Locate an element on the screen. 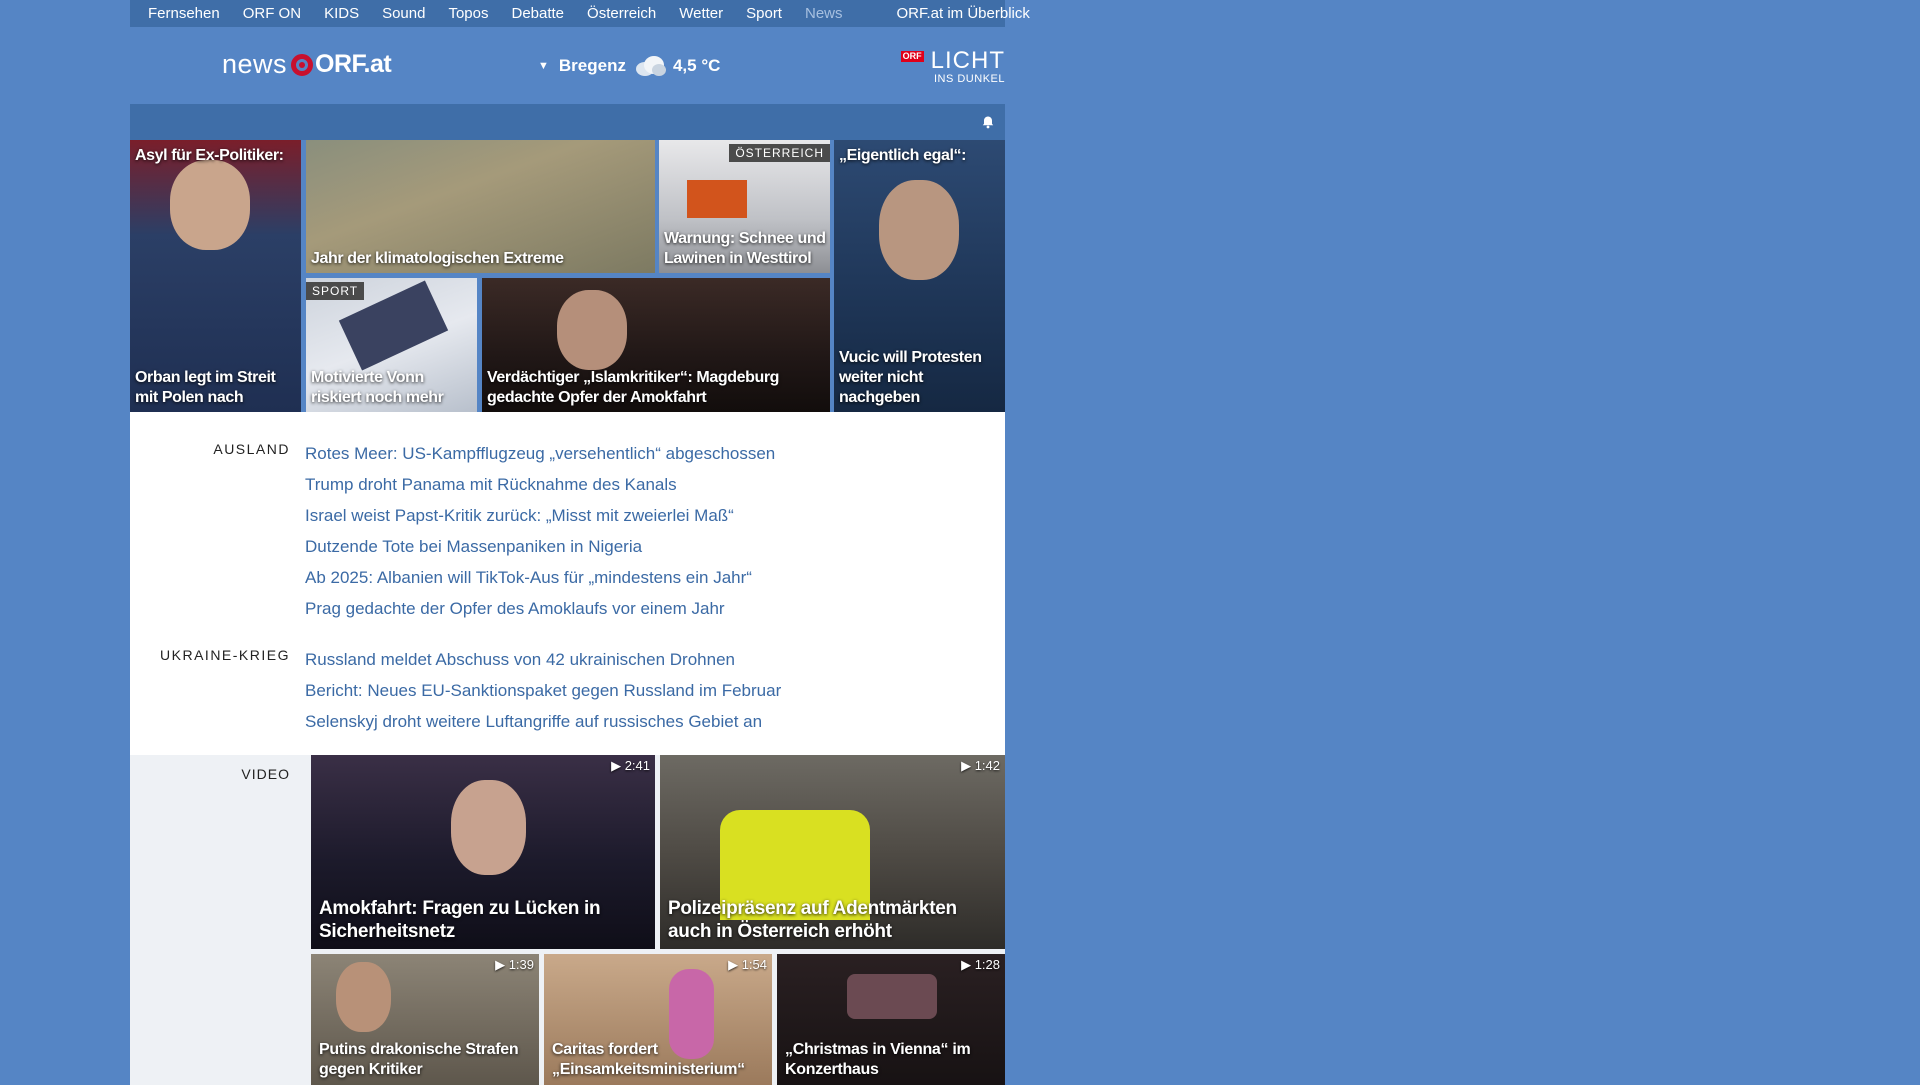  duration-text: 1:39 is located at coordinates (521, 964).